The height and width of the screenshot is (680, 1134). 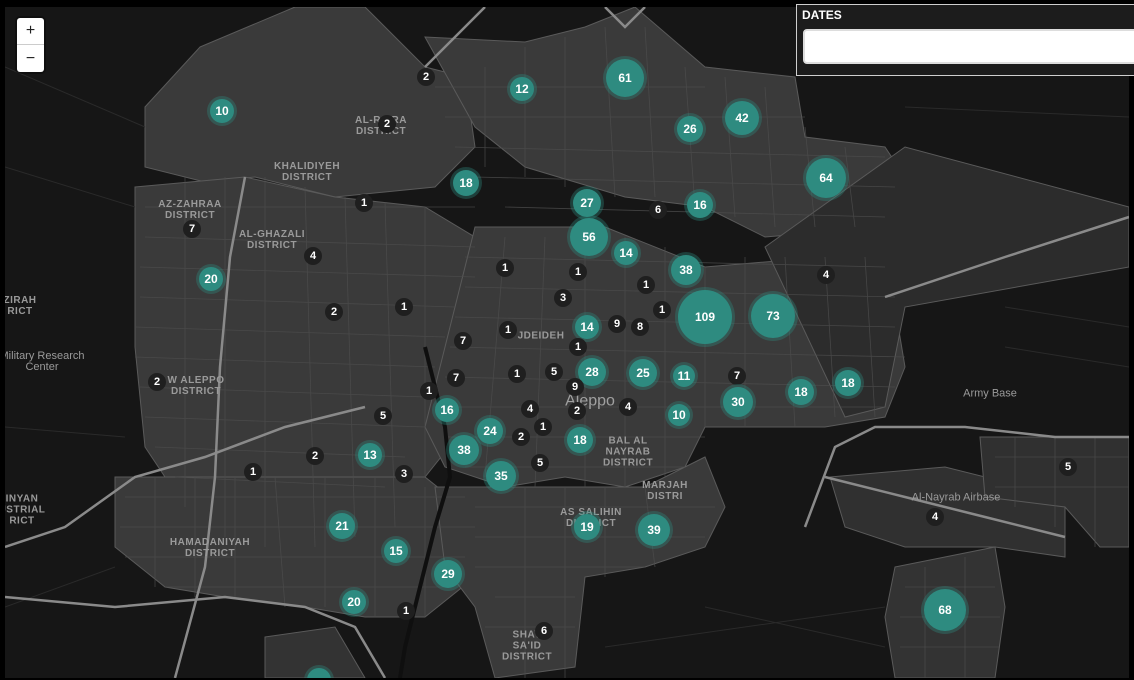 I want to click on district-label-hamadaniyah: HAMADANIYAH DISTRICT, so click(x=210, y=548).